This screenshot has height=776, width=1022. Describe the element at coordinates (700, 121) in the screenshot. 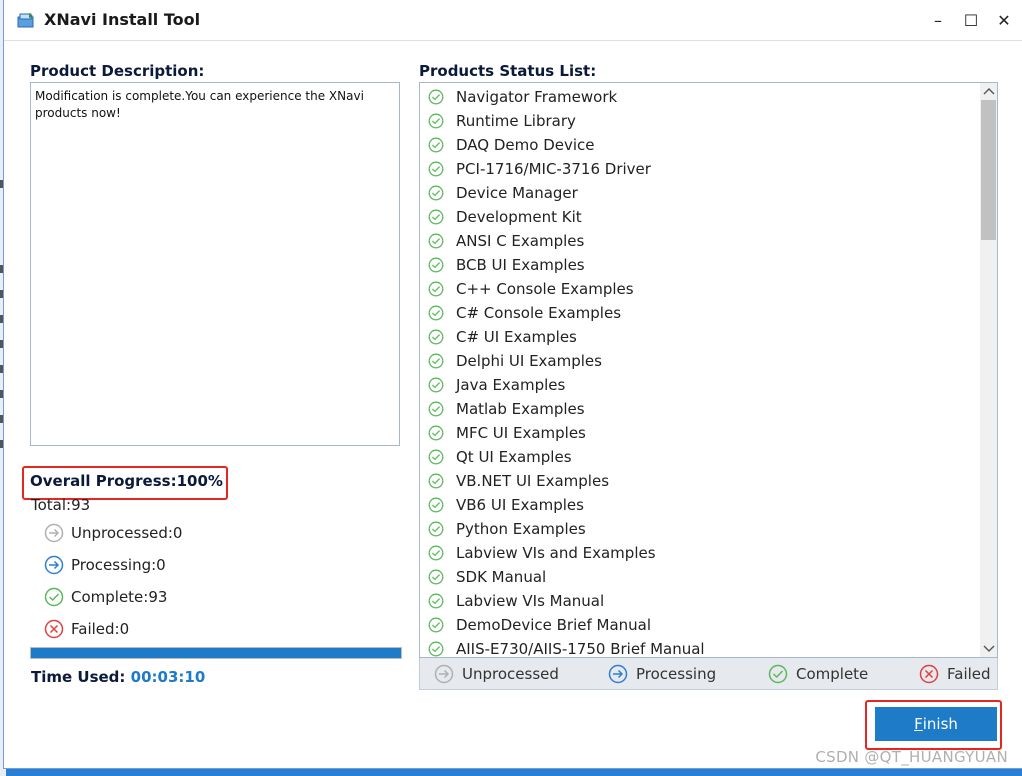

I see `status-list-item: Runtime Library` at that location.